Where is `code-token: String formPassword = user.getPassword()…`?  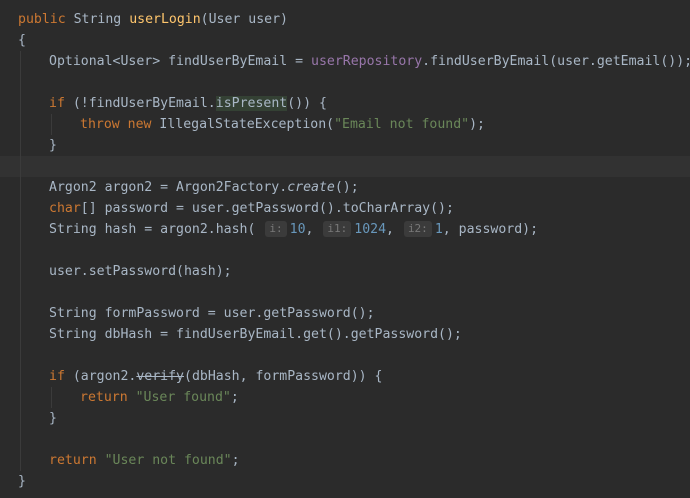
code-token: String formPassword = user.getPassword()… is located at coordinates (212, 313).